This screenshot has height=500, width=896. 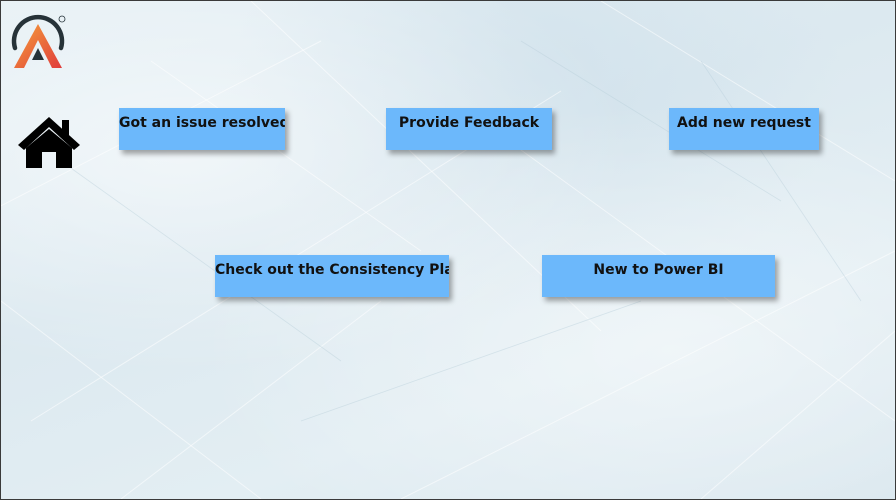 I want to click on home-button, so click(x=49, y=142).